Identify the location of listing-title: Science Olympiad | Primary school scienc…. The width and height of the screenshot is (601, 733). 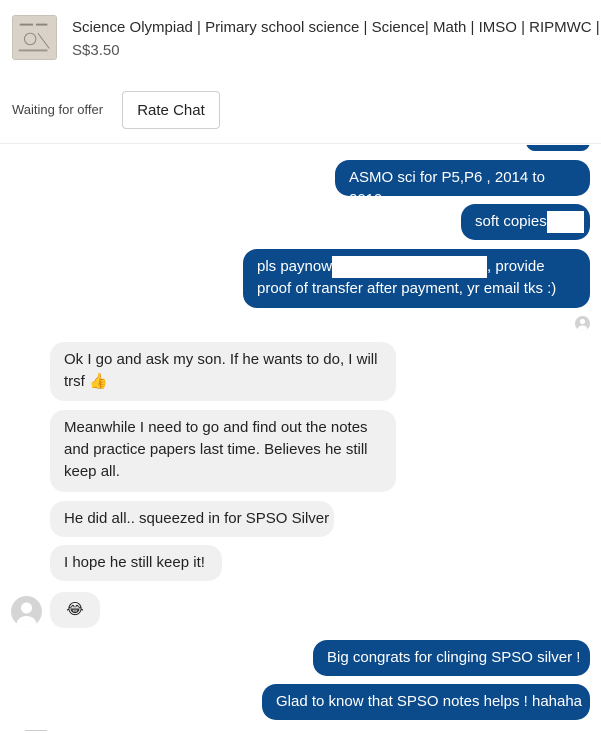
(336, 27).